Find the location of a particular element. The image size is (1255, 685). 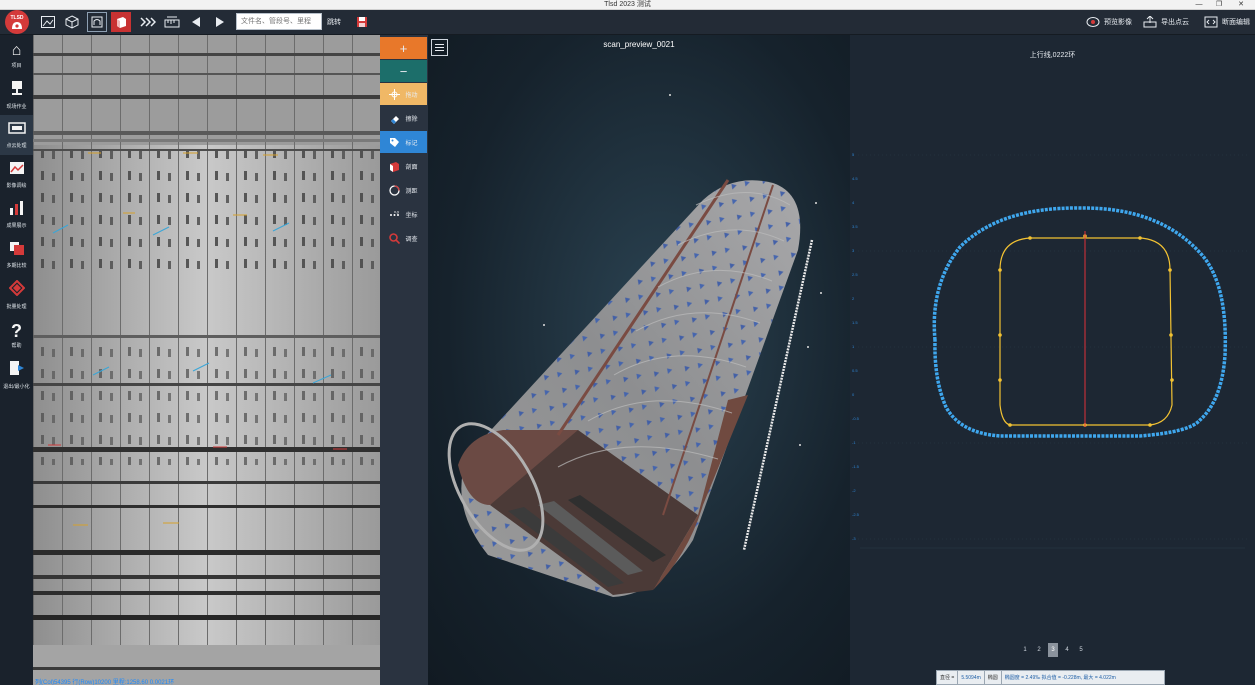

export-pointcloud-button: 导出点云 is located at coordinates (1166, 22).